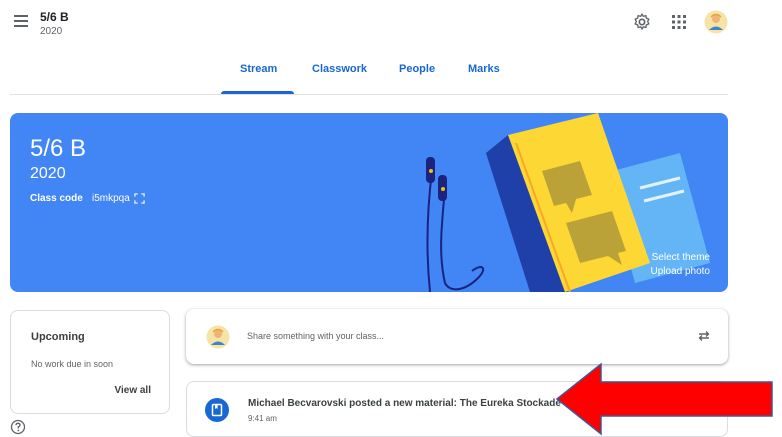 This screenshot has height=437, width=782. Describe the element at coordinates (417, 69) in the screenshot. I see `tab-people: People` at that location.